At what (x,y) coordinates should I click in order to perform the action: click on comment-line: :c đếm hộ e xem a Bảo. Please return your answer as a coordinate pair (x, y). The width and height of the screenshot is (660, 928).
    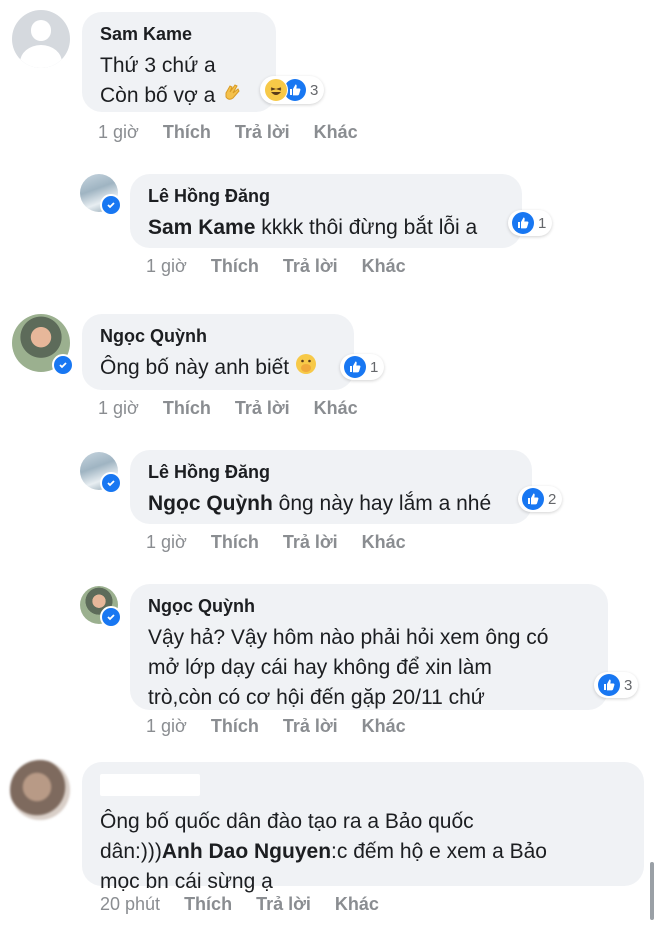
    Looking at the image, I should click on (439, 851).